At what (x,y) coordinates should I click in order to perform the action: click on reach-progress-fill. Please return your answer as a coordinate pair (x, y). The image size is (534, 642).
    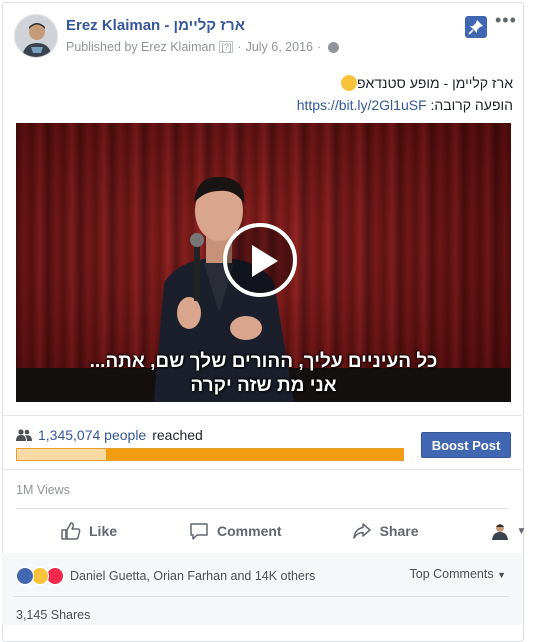
    Looking at the image, I should click on (254, 454).